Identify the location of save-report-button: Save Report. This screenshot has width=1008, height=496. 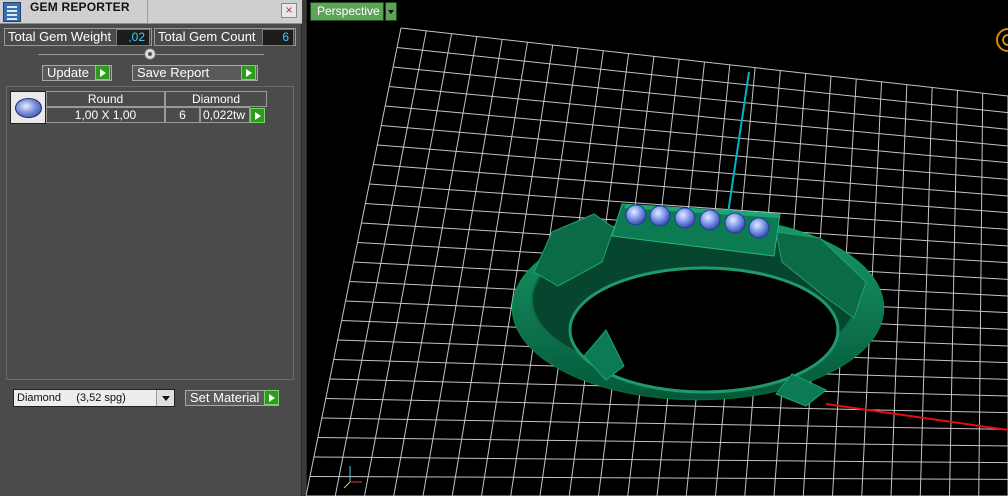
(195, 73).